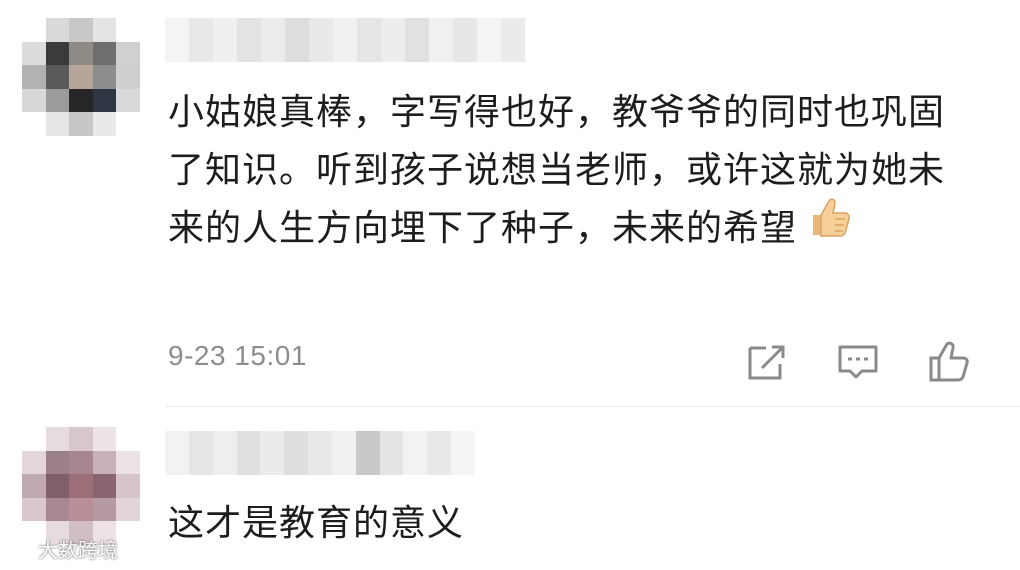  I want to click on reply-button, so click(858, 362).